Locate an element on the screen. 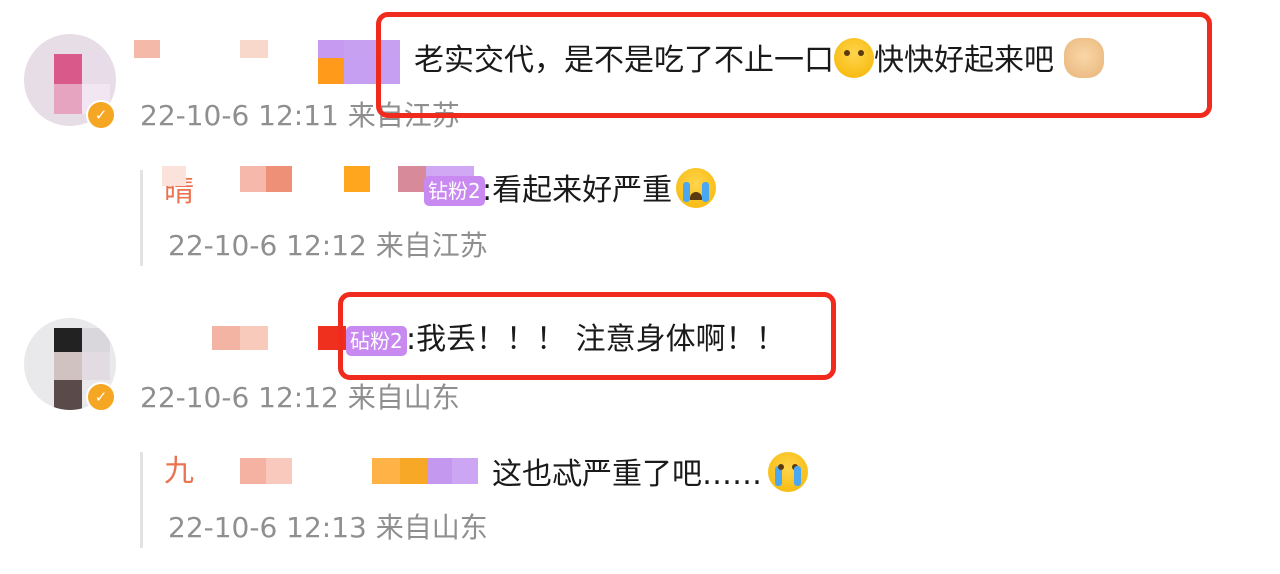 Image resolution: width=1280 pixels, height=574 pixels. reply-username: 九 is located at coordinates (179, 472).